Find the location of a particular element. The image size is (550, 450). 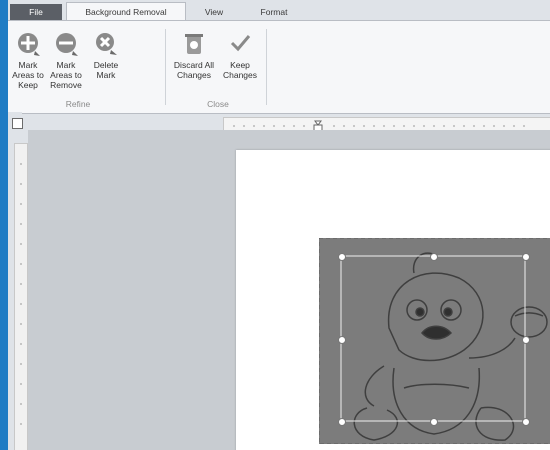

mark-areas-to-remove-button: Mark Areas to Remove is located at coordinates (66, 64).